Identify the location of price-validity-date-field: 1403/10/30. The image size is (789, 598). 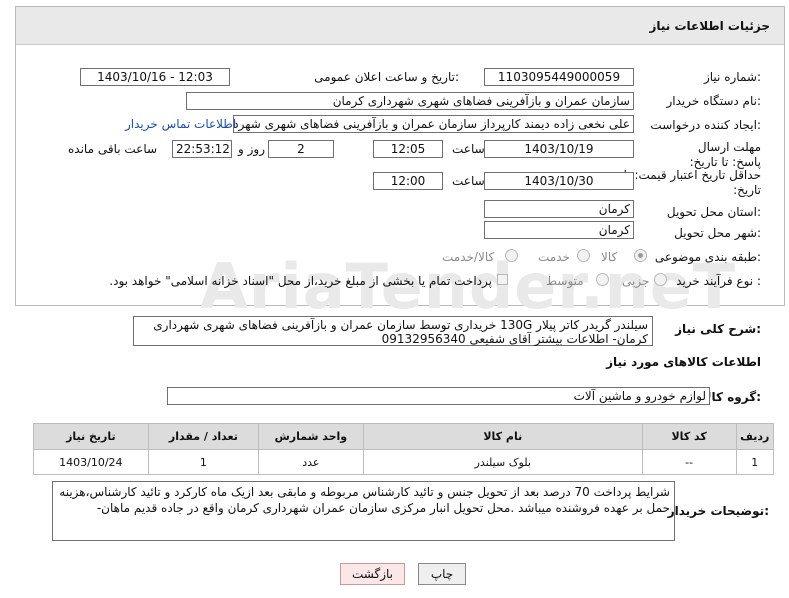
(559, 181).